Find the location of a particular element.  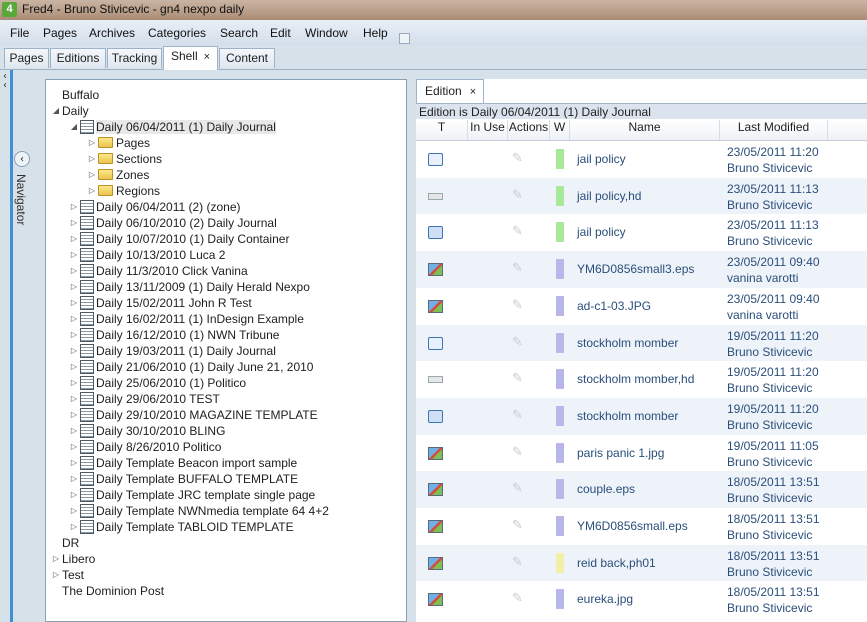

column-header-w: W is located at coordinates (560, 130).